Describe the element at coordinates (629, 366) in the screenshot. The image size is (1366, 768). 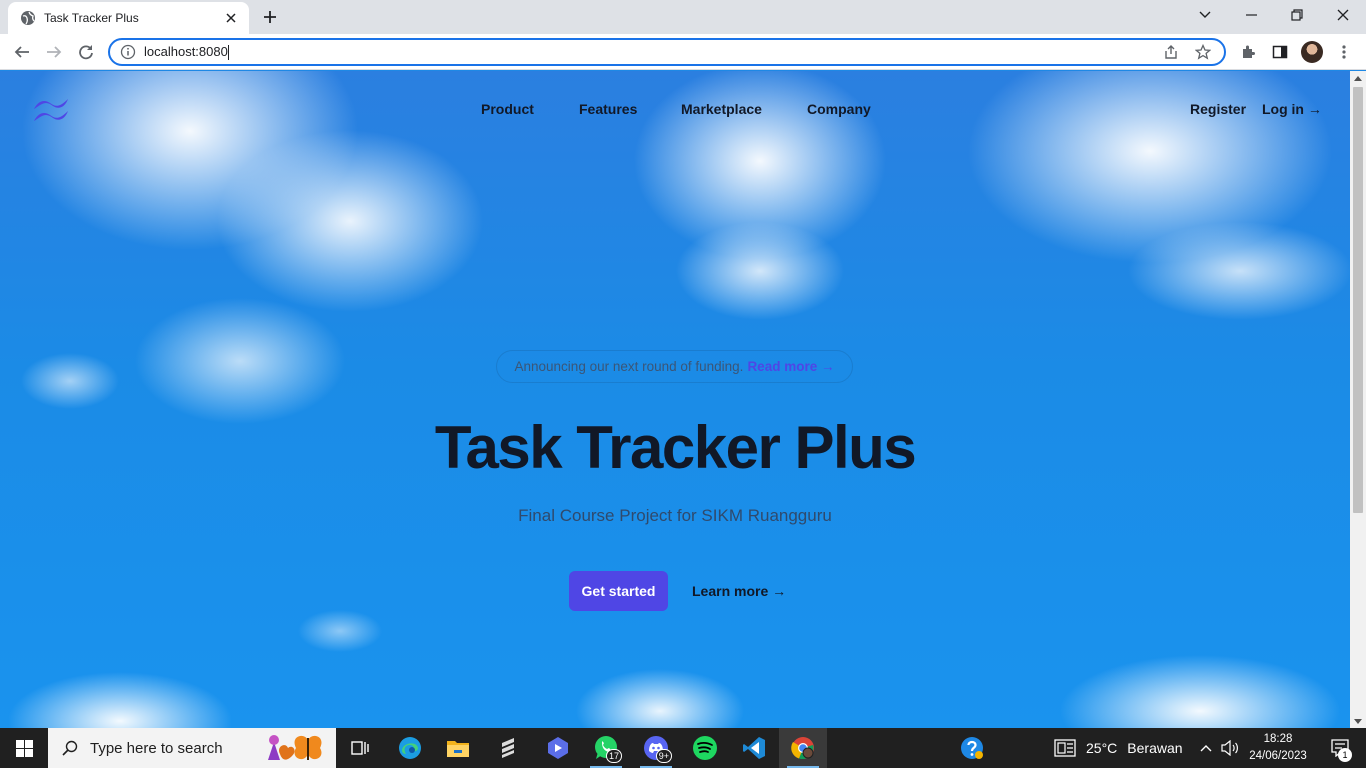
I see `announcement-text: Announcing our next round of funding.` at that location.